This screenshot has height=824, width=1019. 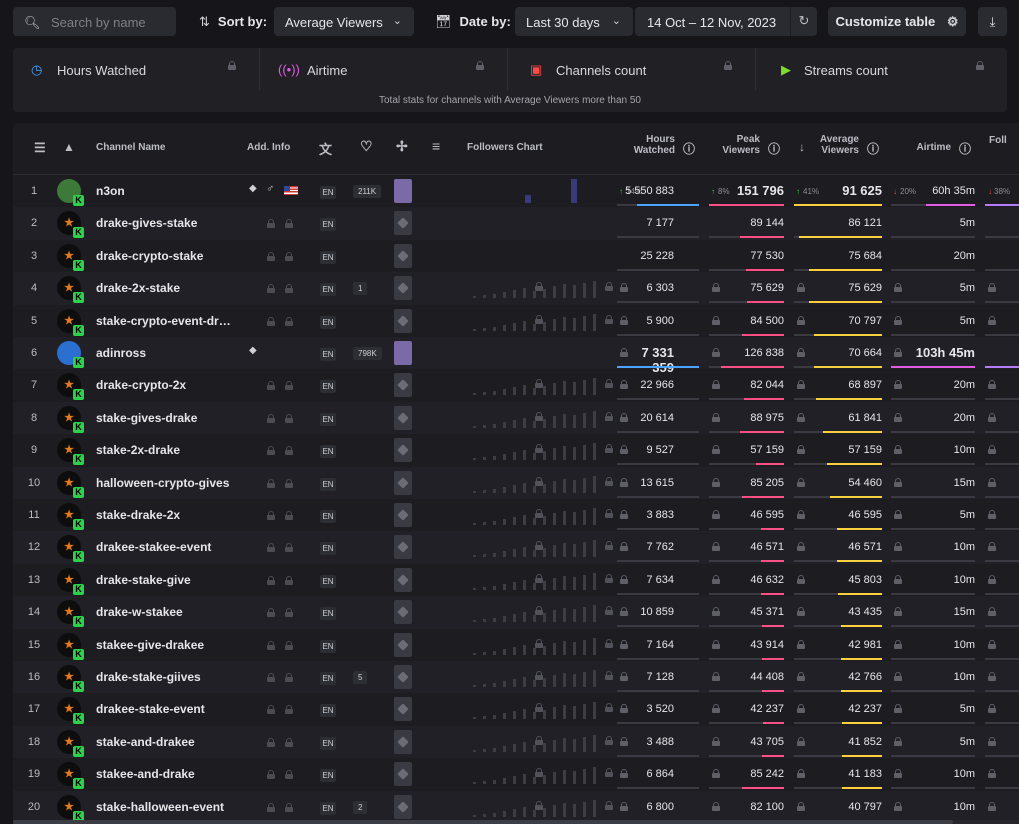 I want to click on customize-table-button: Customize table ⚙, so click(x=897, y=21).